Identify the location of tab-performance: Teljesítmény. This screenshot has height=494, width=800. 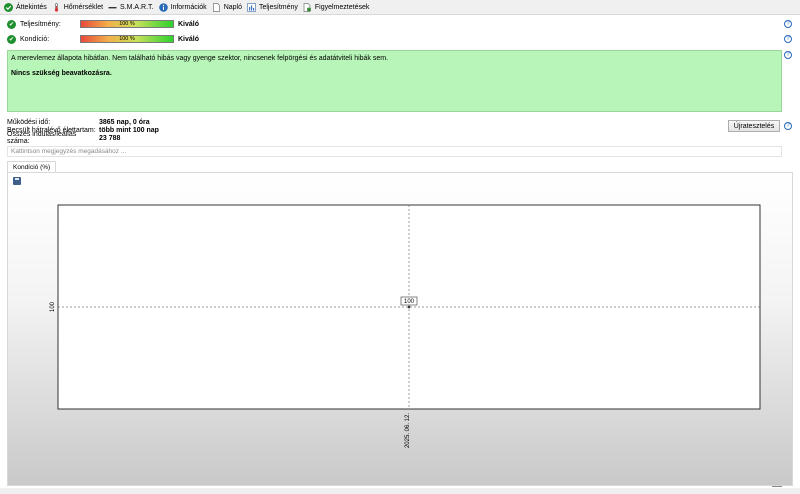
(272, 7).